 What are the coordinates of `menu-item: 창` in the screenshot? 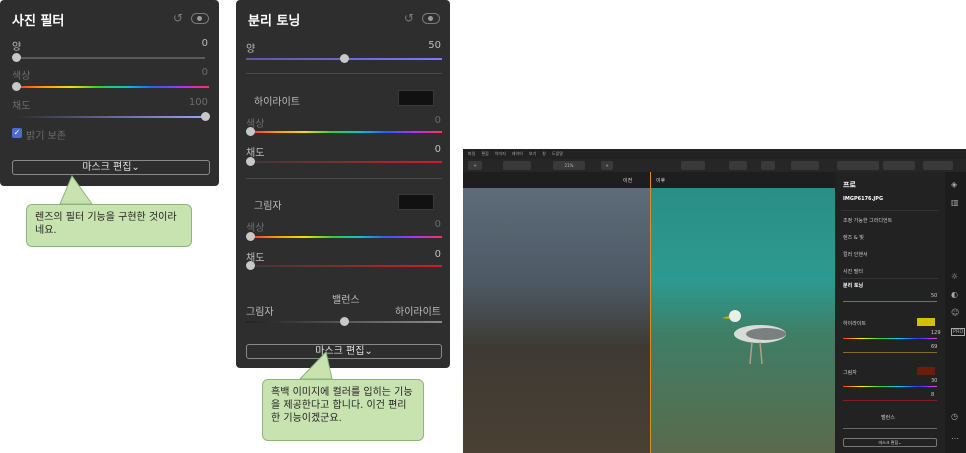 It's located at (544, 154).